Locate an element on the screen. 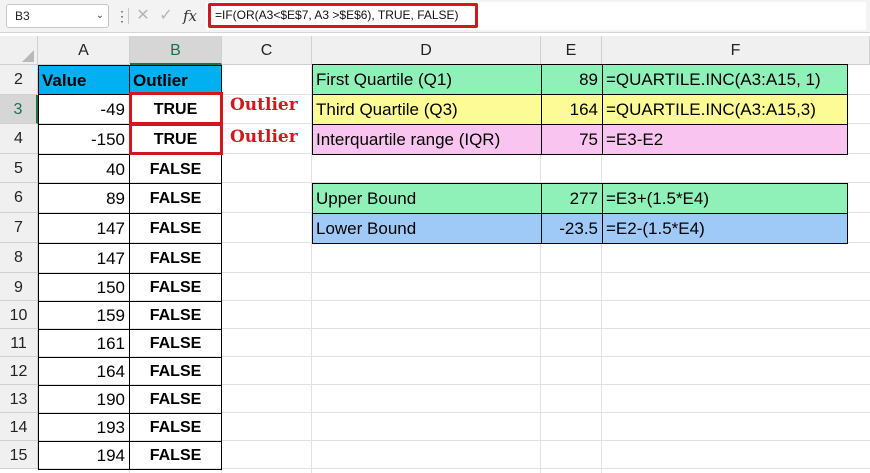 The height and width of the screenshot is (473, 870). row-header-9: 9 is located at coordinates (19, 287).